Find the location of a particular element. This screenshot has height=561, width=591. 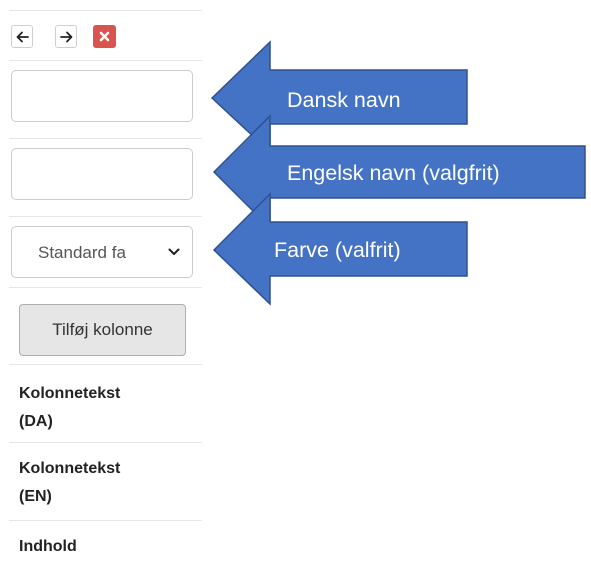

callout-danish-name: Dansk navn is located at coordinates (344, 100).